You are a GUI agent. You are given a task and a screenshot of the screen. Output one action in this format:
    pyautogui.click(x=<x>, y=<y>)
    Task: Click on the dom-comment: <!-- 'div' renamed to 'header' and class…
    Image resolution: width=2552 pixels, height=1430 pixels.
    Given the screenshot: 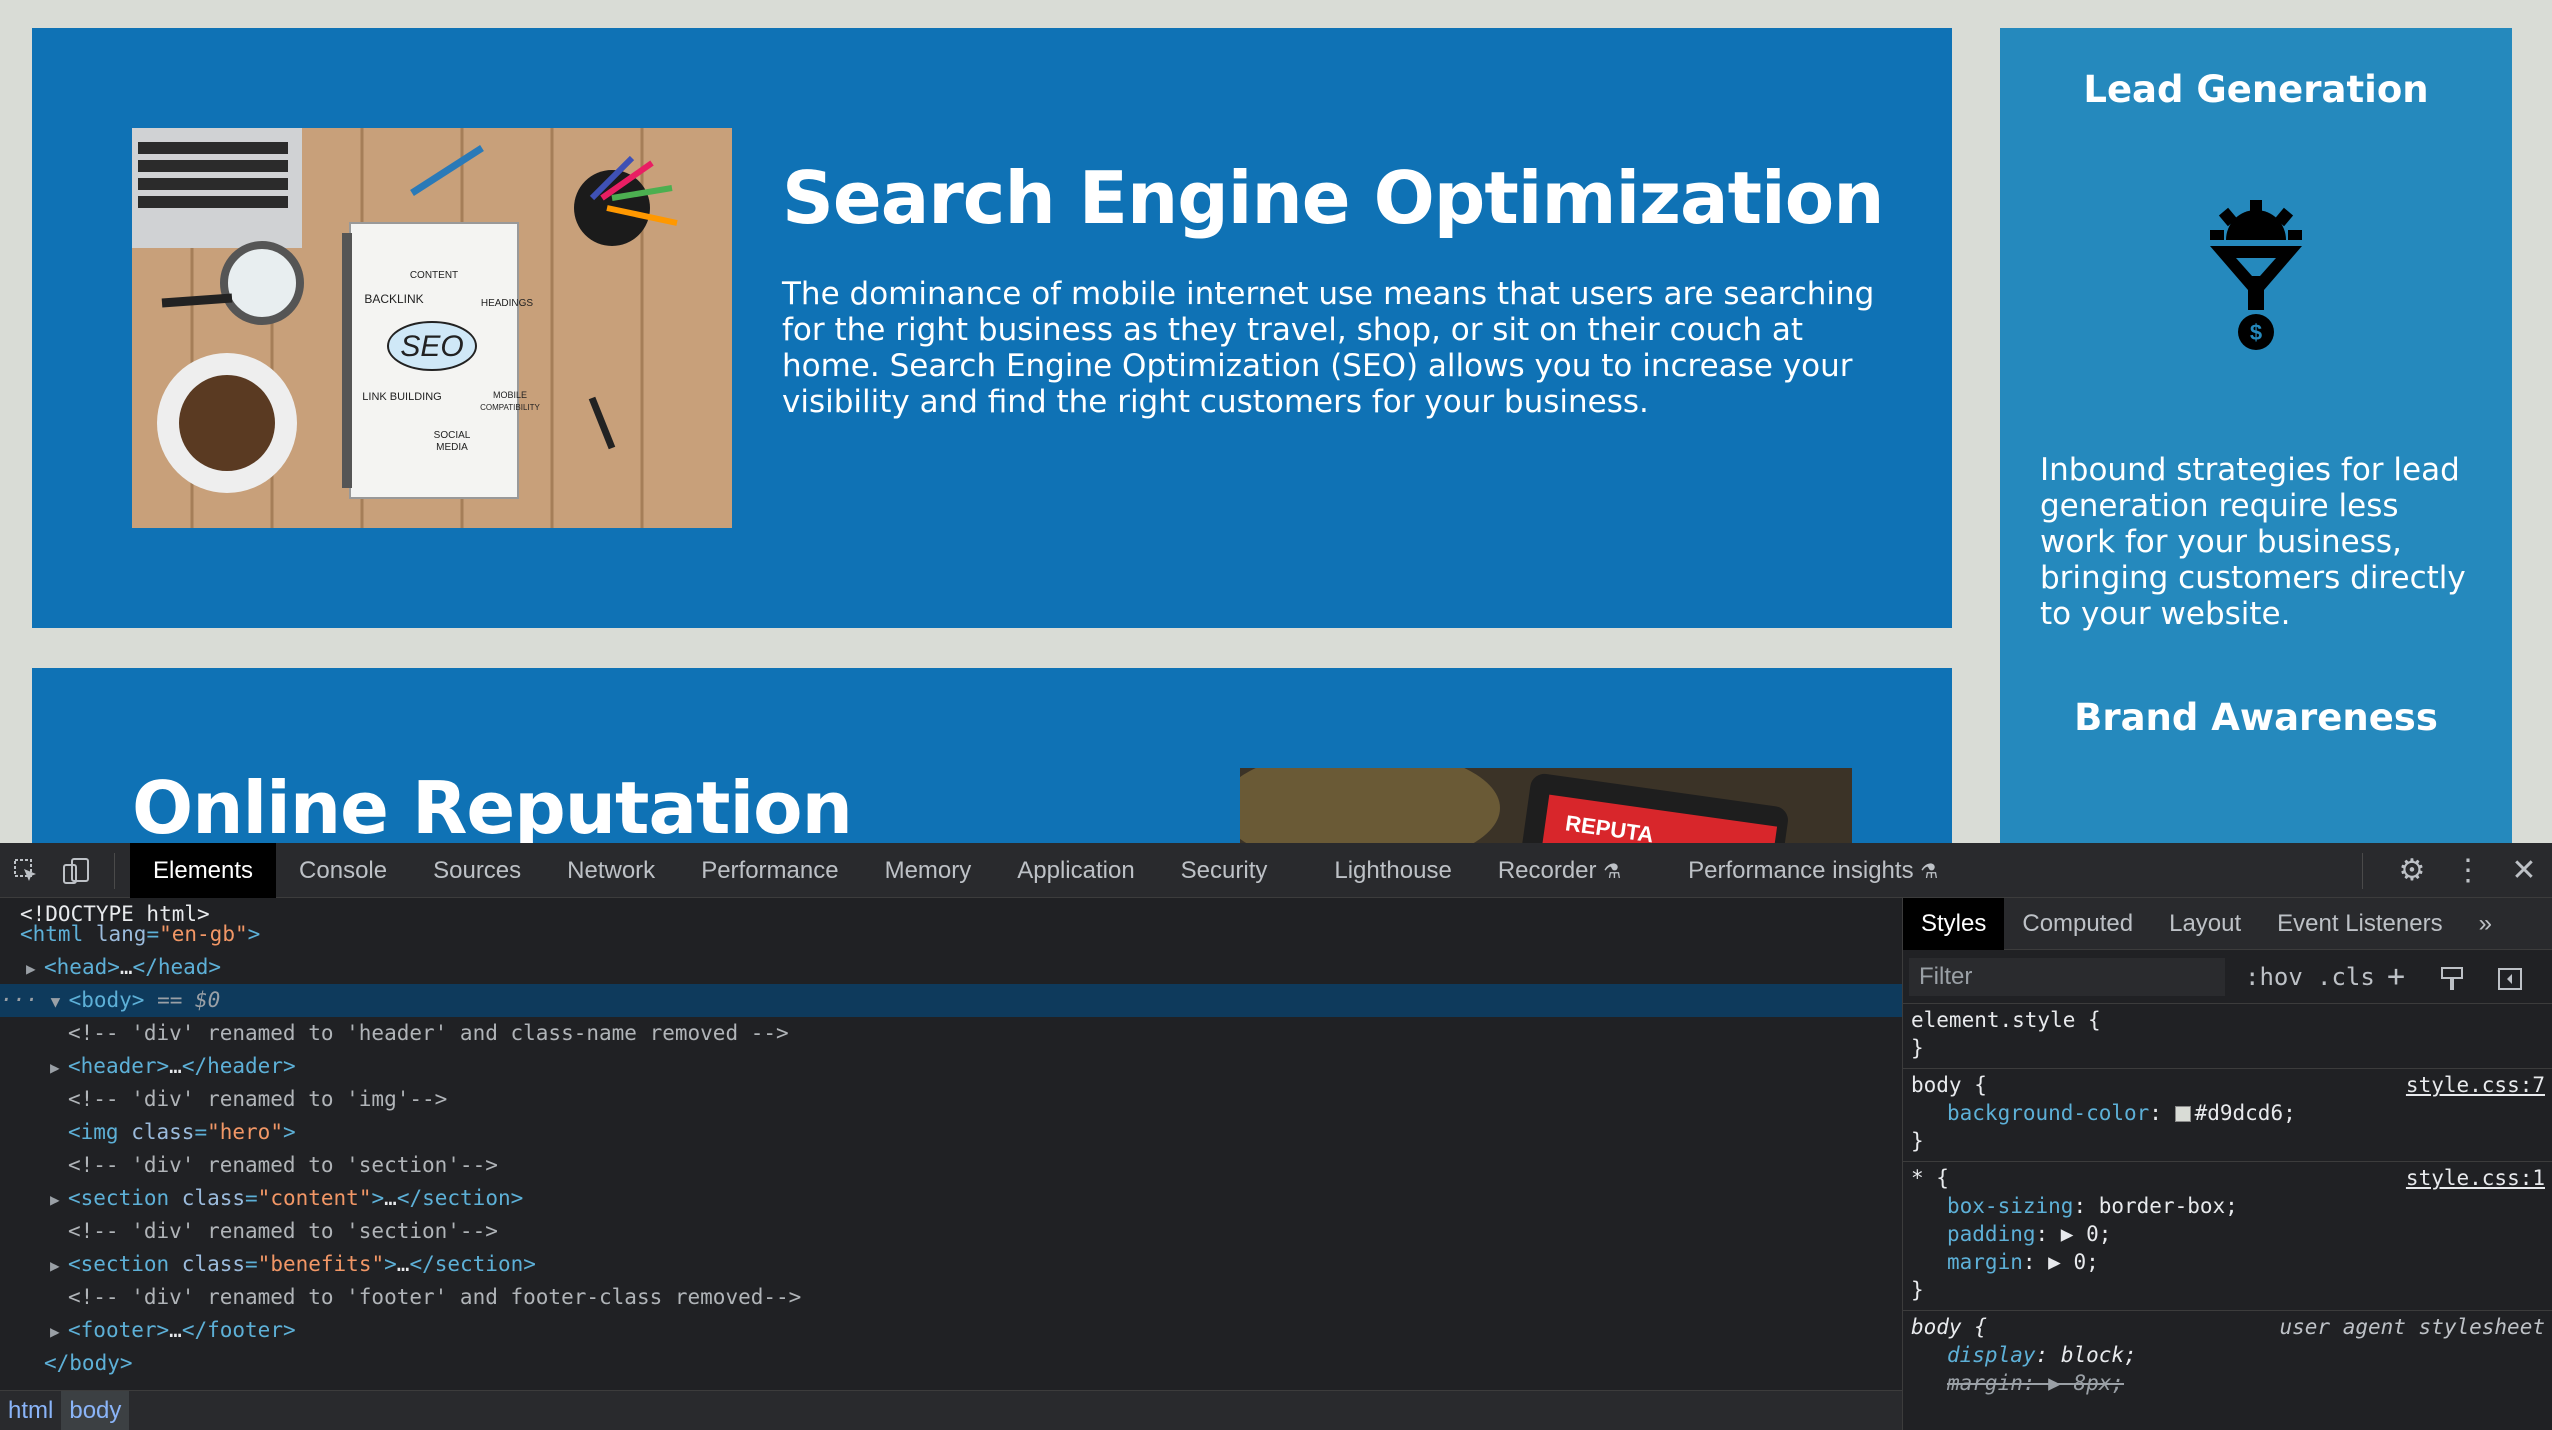 What is the action you would take?
    pyautogui.click(x=951, y=1033)
    